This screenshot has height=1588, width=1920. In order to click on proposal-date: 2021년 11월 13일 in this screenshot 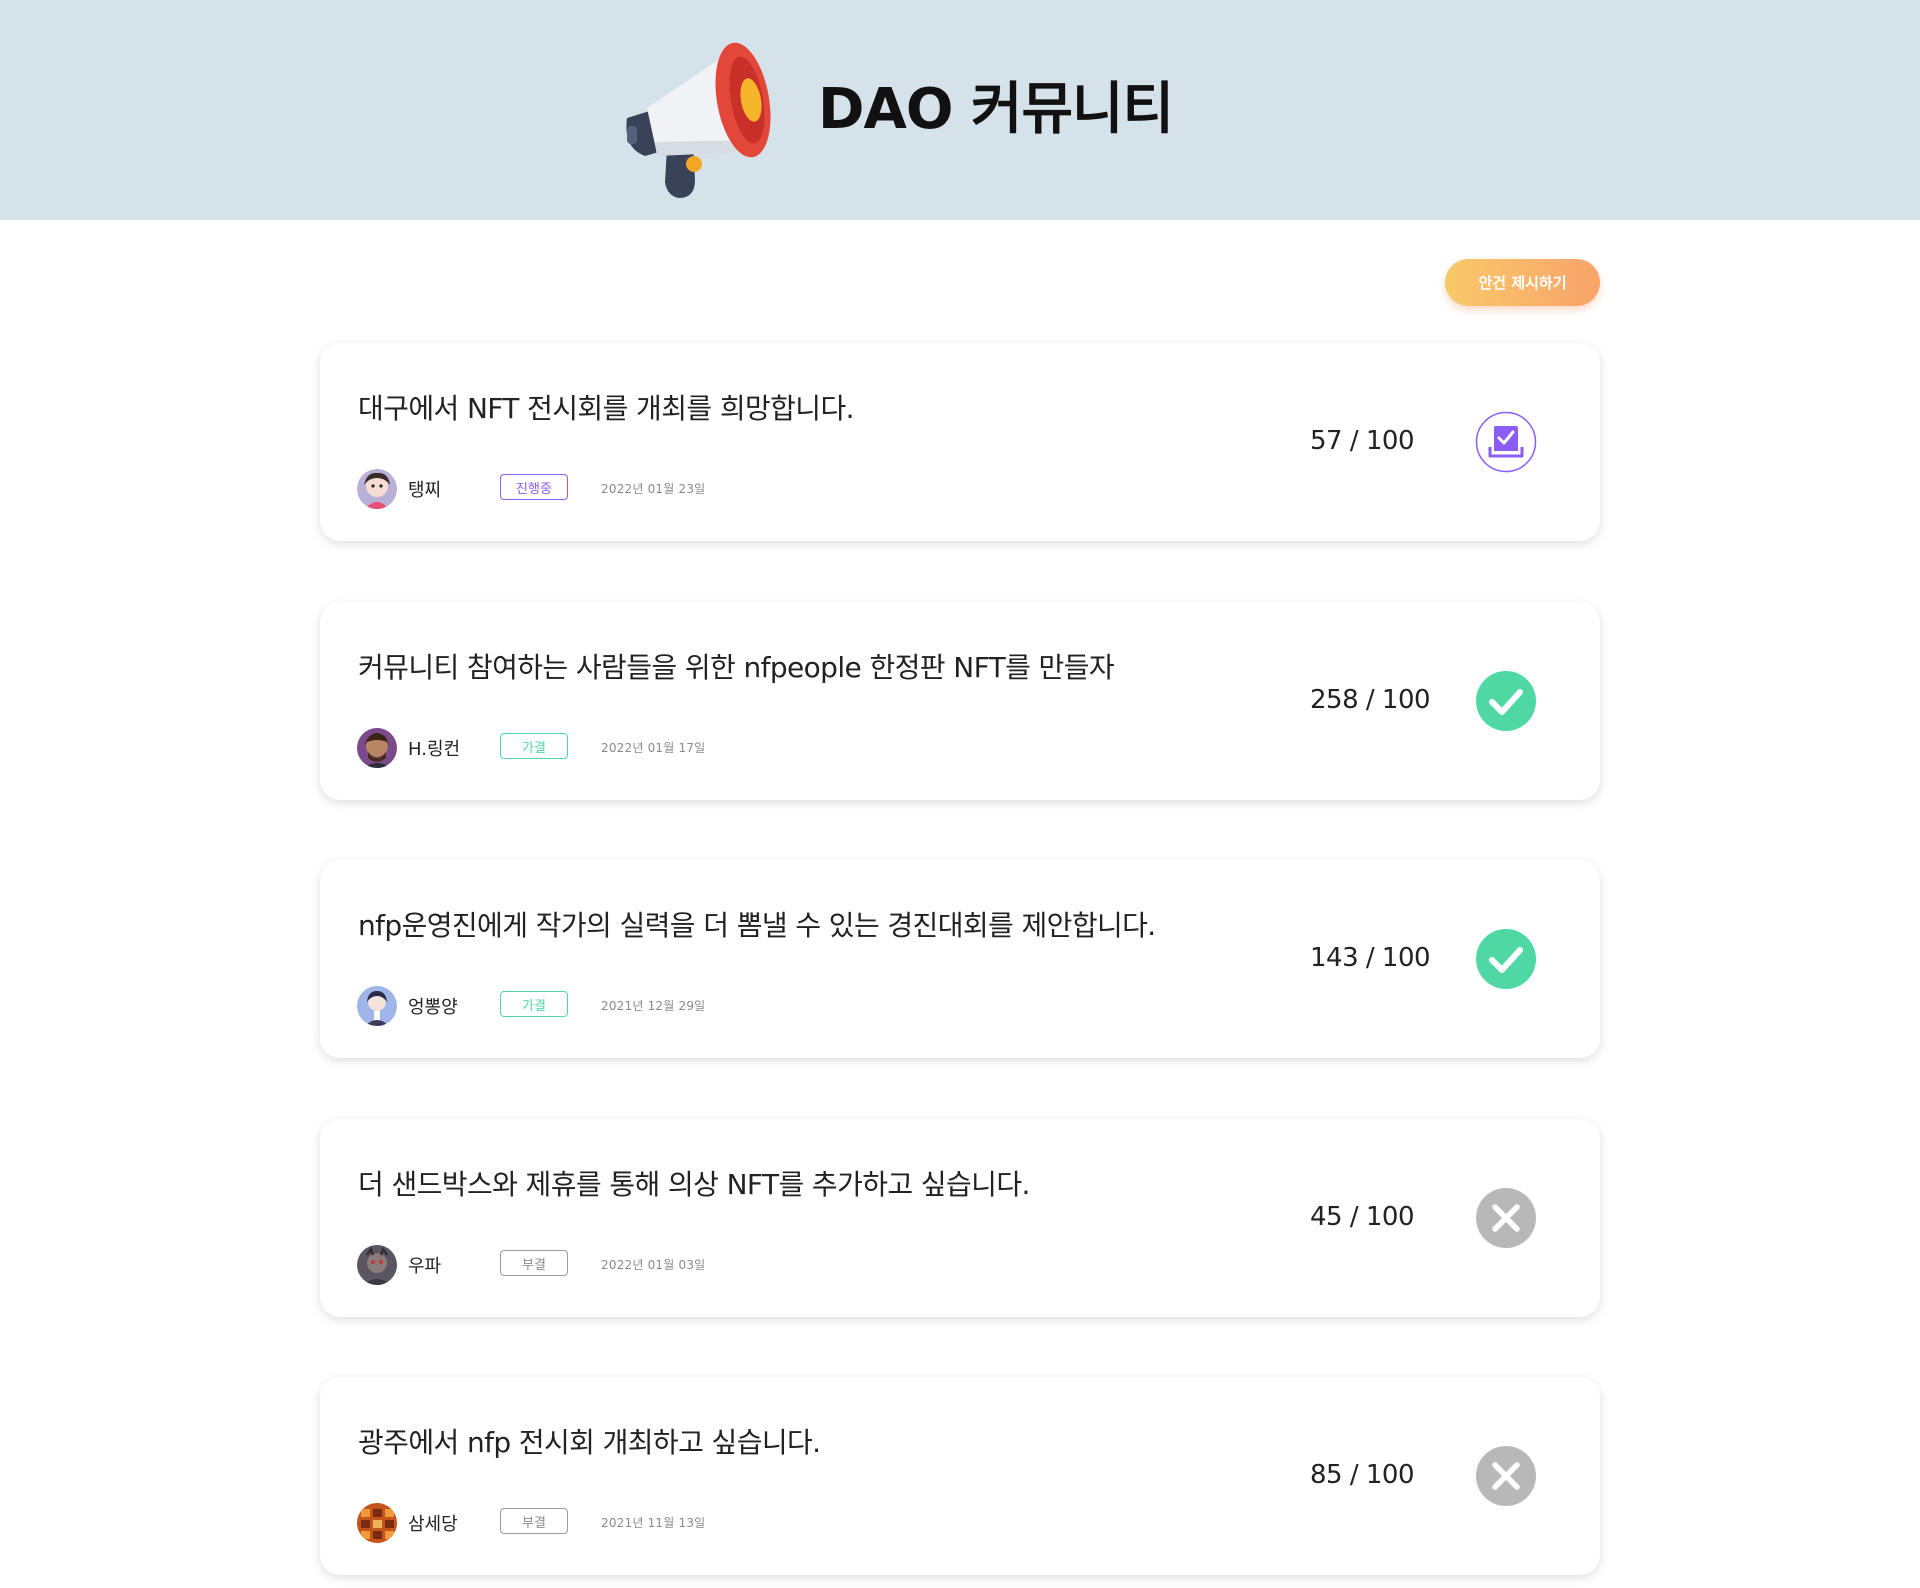, I will do `click(653, 1523)`.